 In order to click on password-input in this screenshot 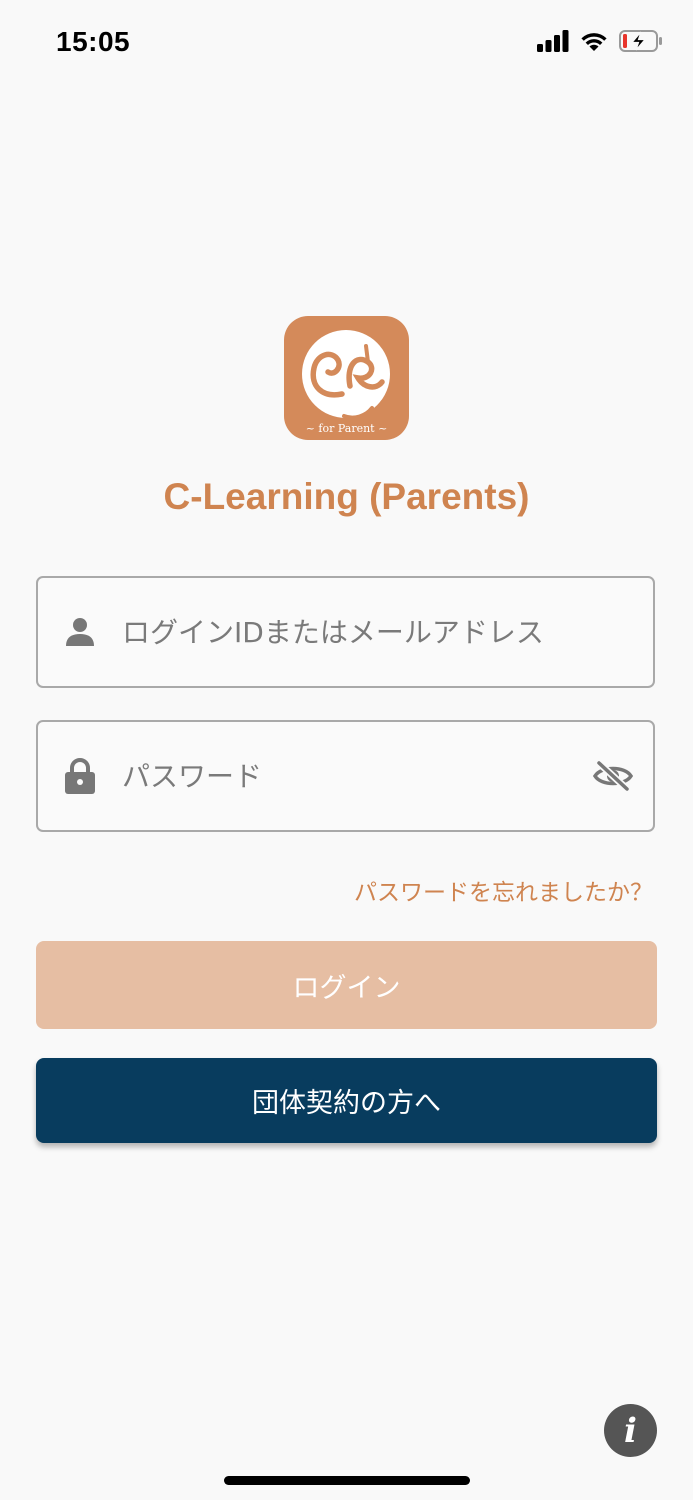, I will do `click(352, 776)`.